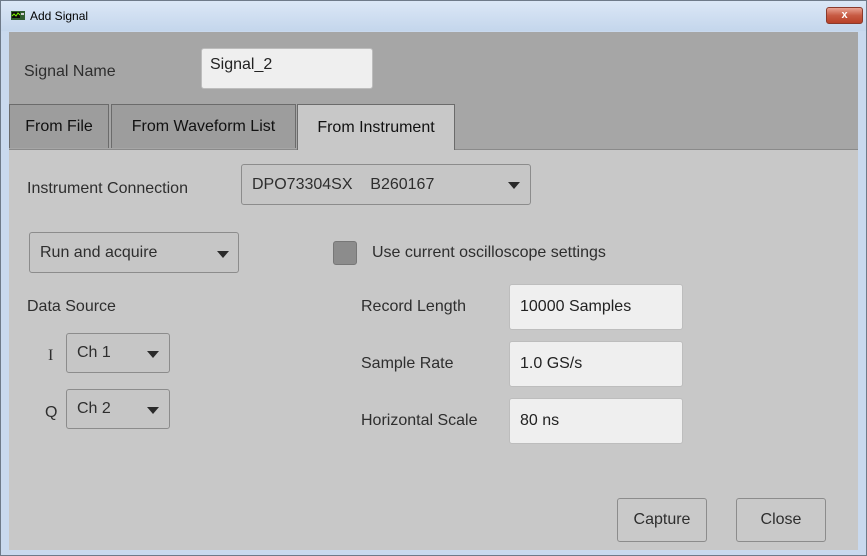 The image size is (867, 556). I want to click on sample-rate-field: 1.0 GS/s, so click(596, 364).